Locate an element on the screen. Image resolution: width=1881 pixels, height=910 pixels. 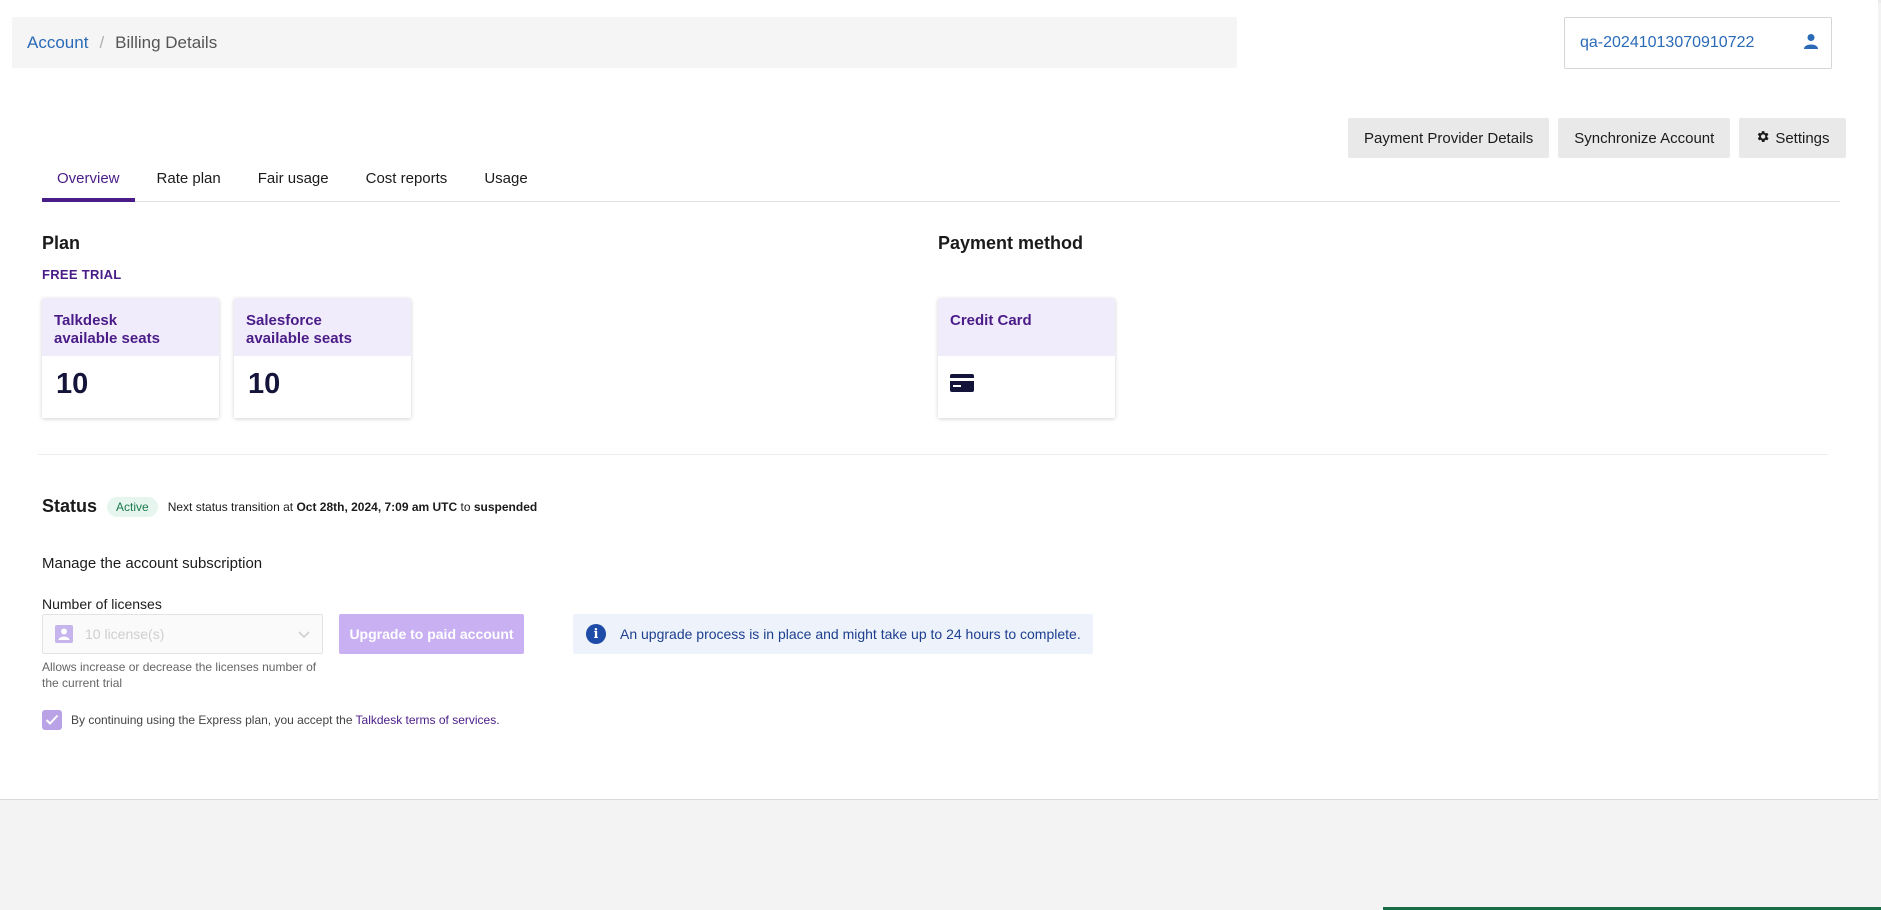
manage-subscription-label: Manage the account subscription is located at coordinates (152, 563).